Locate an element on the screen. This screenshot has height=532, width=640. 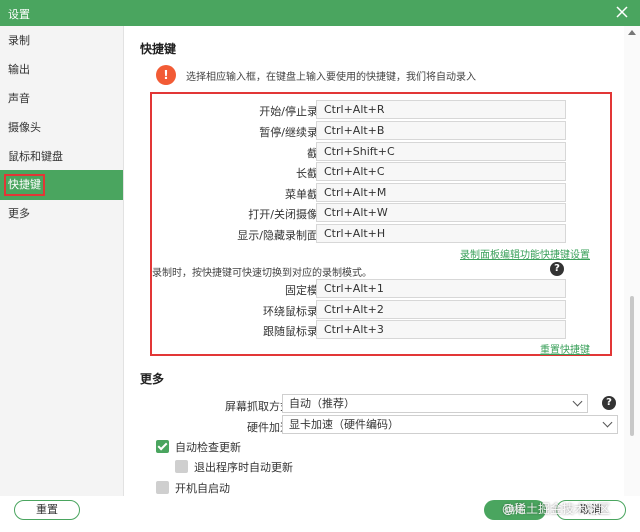
footer: 重置 确定 取消 @稀土掘金技术社区 is located at coordinates (320, 514).